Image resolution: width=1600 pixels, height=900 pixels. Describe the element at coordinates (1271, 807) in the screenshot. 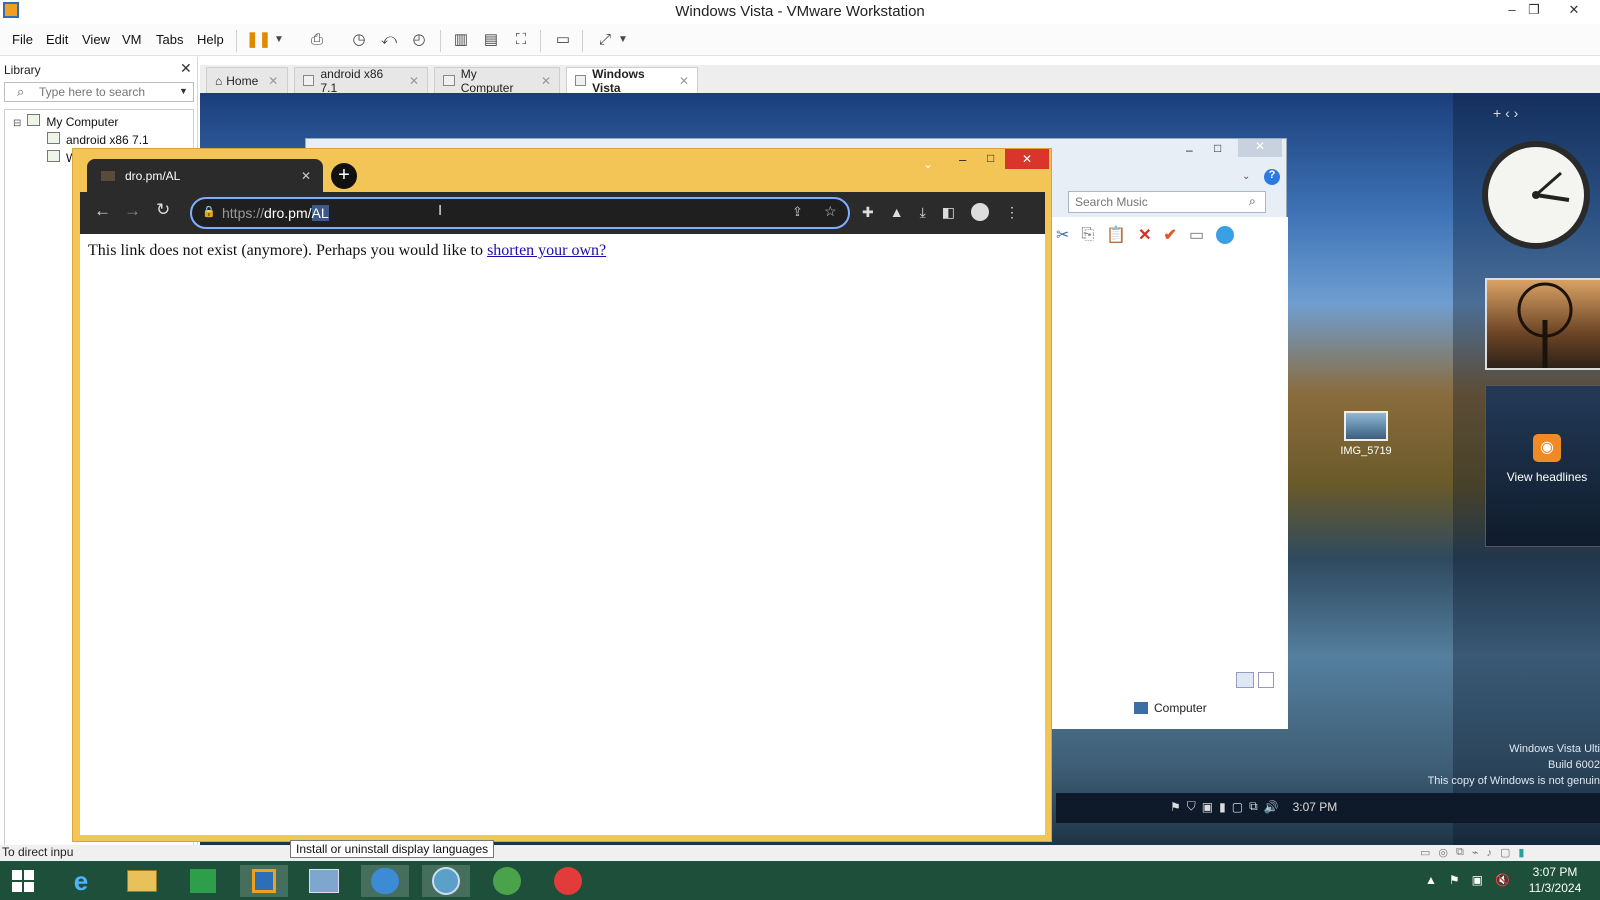

I see `volume-icon: 🔊` at that location.